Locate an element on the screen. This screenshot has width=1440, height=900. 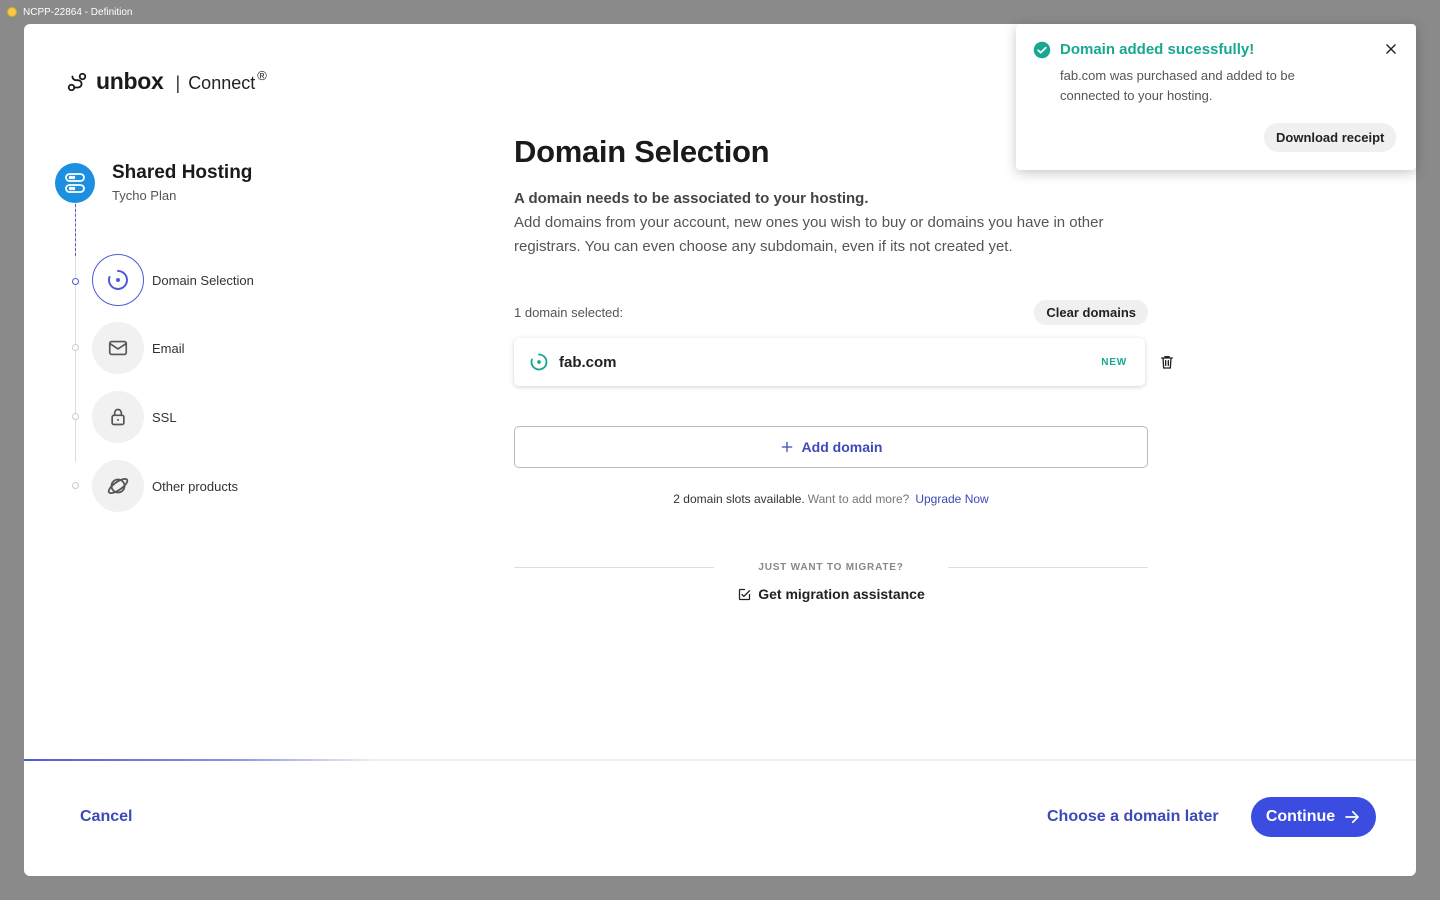
unbox-logo-icon is located at coordinates (77, 81).